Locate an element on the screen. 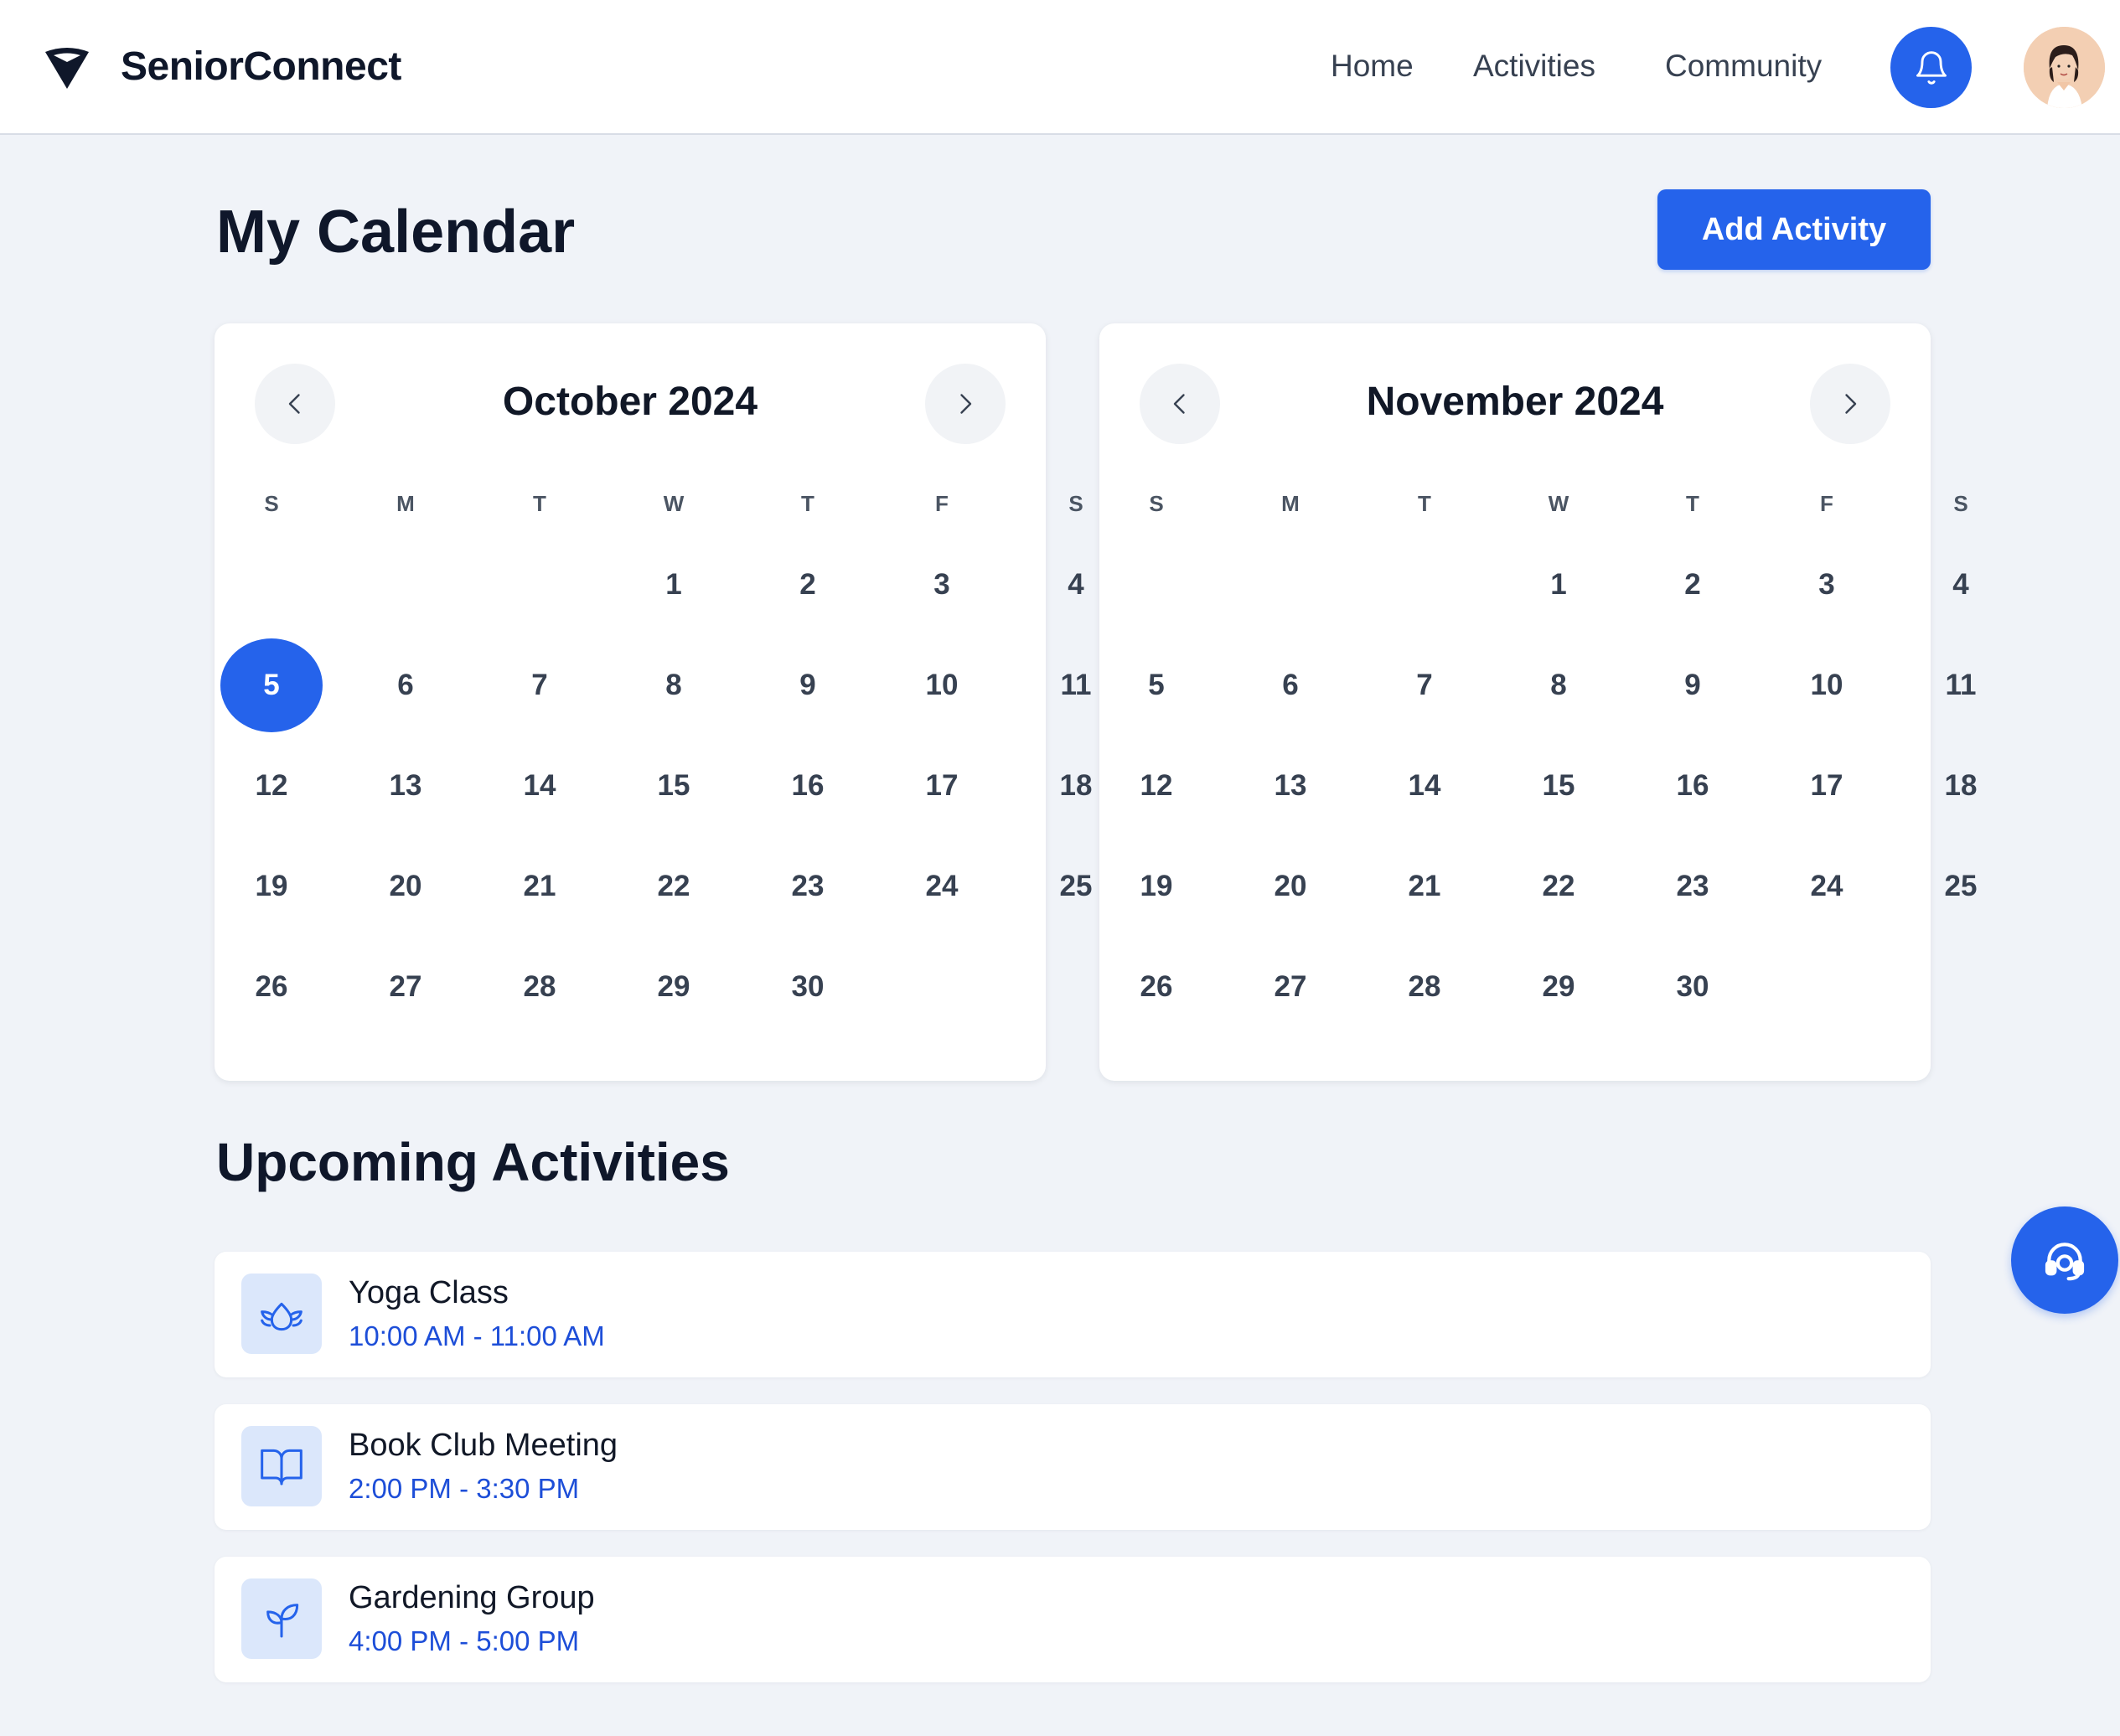 This screenshot has width=2120, height=1736. page-title: My Calendar is located at coordinates (396, 232).